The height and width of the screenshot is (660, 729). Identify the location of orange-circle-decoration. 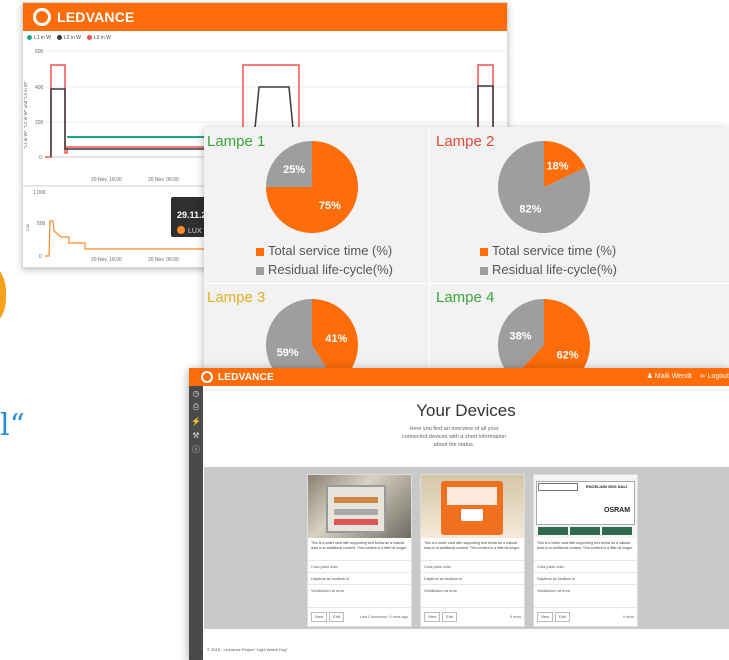
(3, 295).